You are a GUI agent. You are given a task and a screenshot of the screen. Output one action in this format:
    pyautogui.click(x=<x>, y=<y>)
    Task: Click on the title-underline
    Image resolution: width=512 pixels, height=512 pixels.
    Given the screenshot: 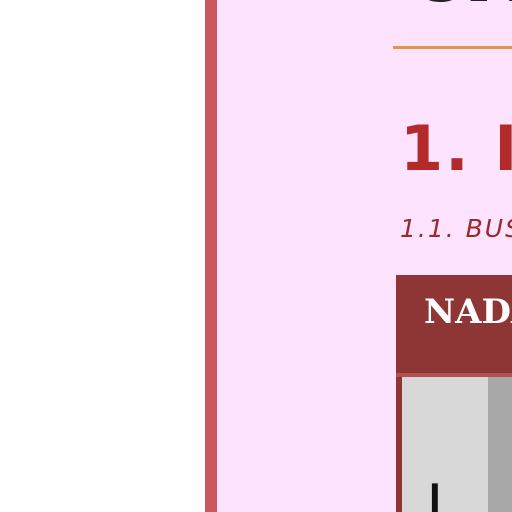 What is the action you would take?
    pyautogui.click(x=452, y=47)
    